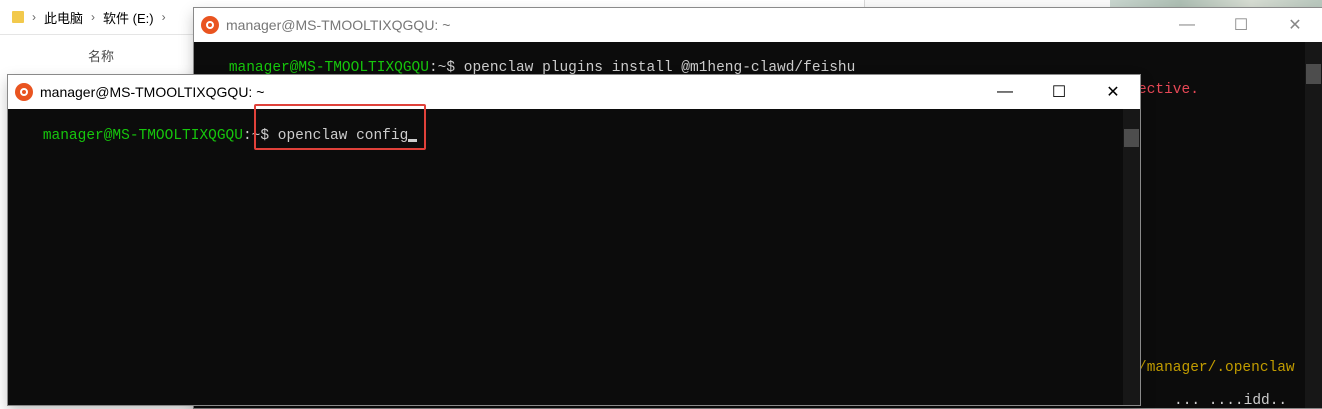  I want to click on prompt-path: :~, so click(437, 68).